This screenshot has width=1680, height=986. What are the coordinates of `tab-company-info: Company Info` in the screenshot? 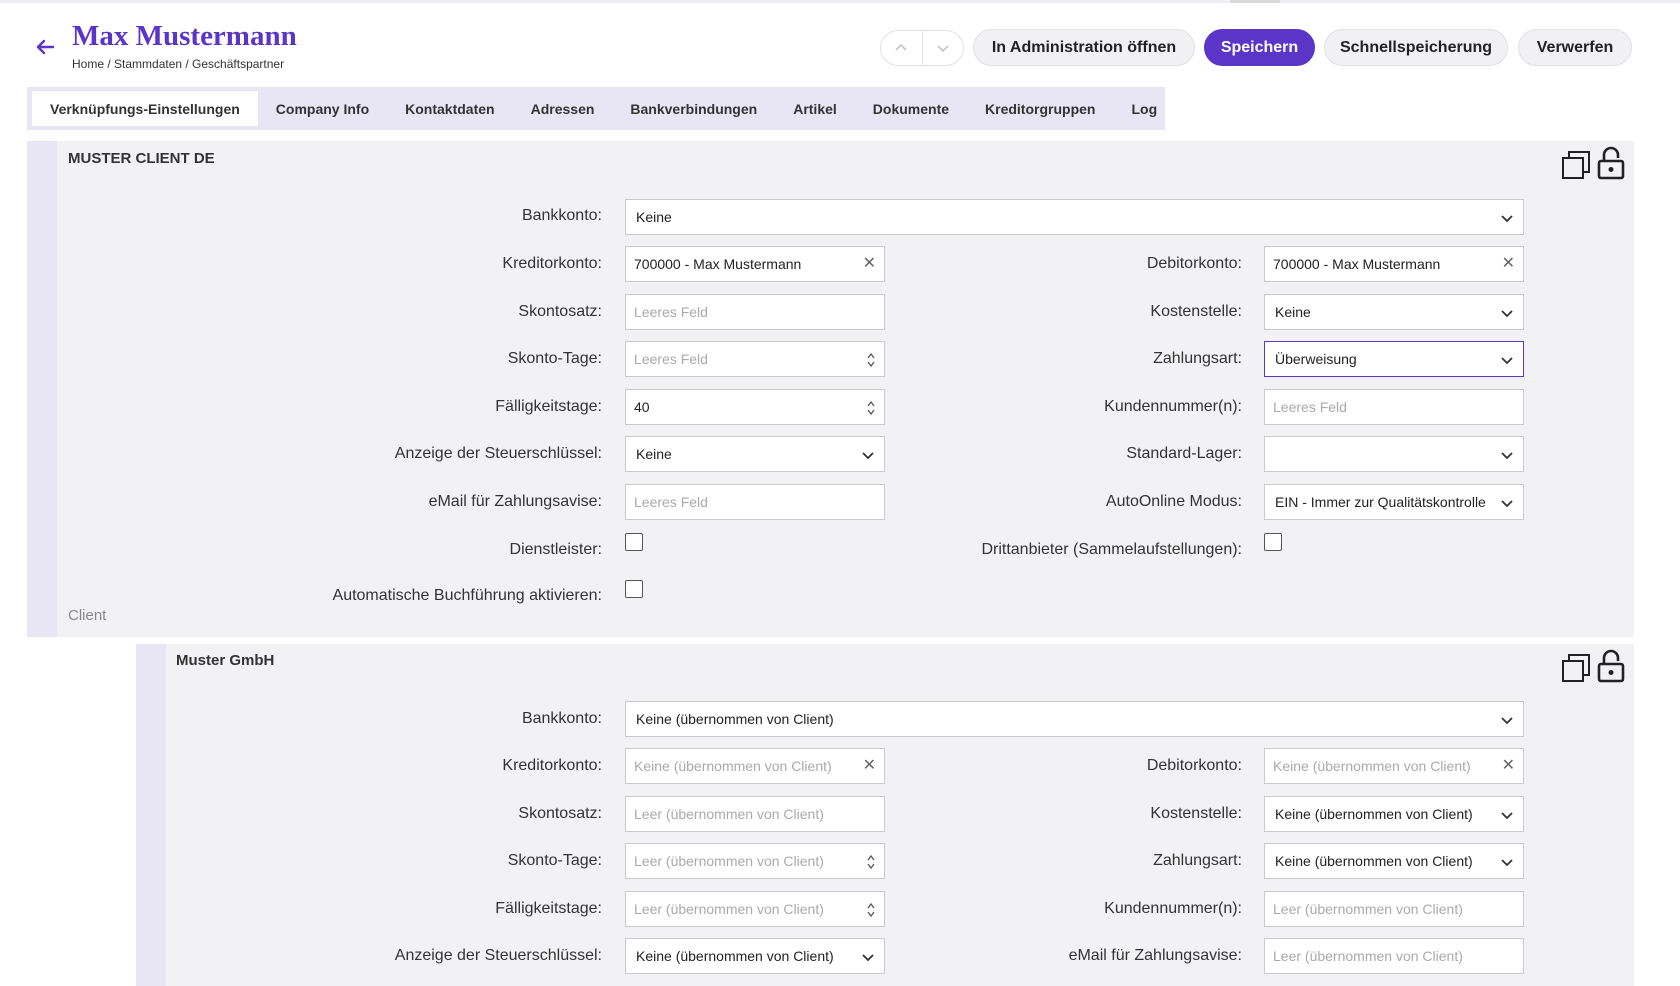 It's located at (322, 108).